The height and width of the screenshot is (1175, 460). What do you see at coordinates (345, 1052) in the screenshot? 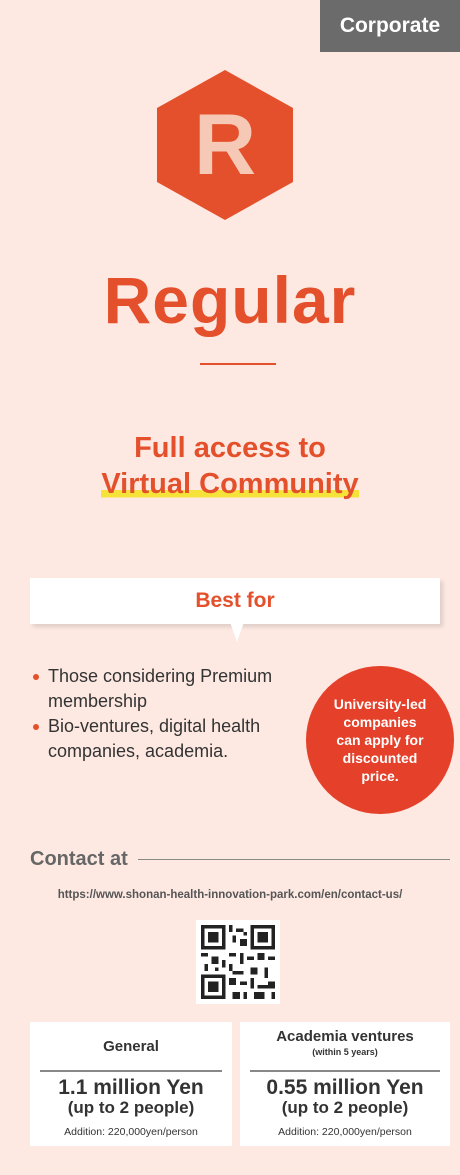
I see `price-card-subheading: (within 5 years)` at bounding box center [345, 1052].